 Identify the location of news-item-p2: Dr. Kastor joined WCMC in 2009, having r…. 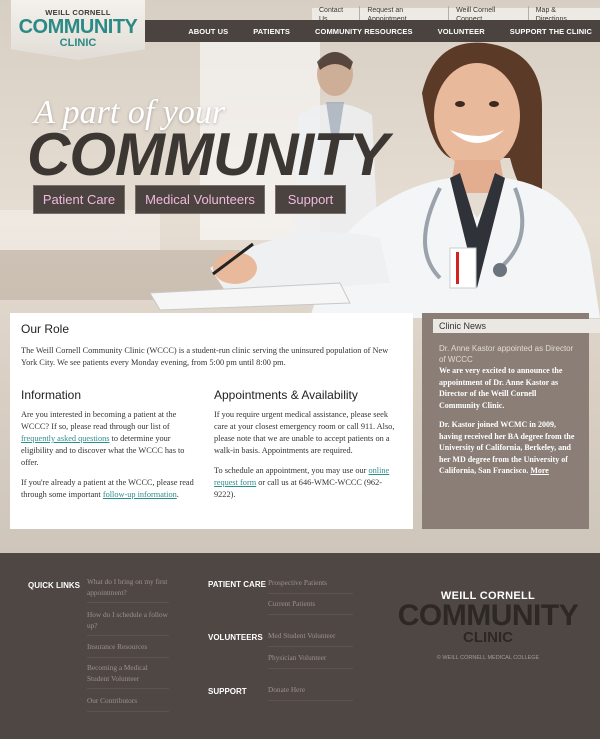
(507, 447).